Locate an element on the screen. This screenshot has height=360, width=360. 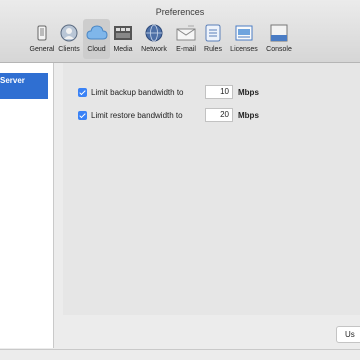
use-button: Us is located at coordinates (348, 334).